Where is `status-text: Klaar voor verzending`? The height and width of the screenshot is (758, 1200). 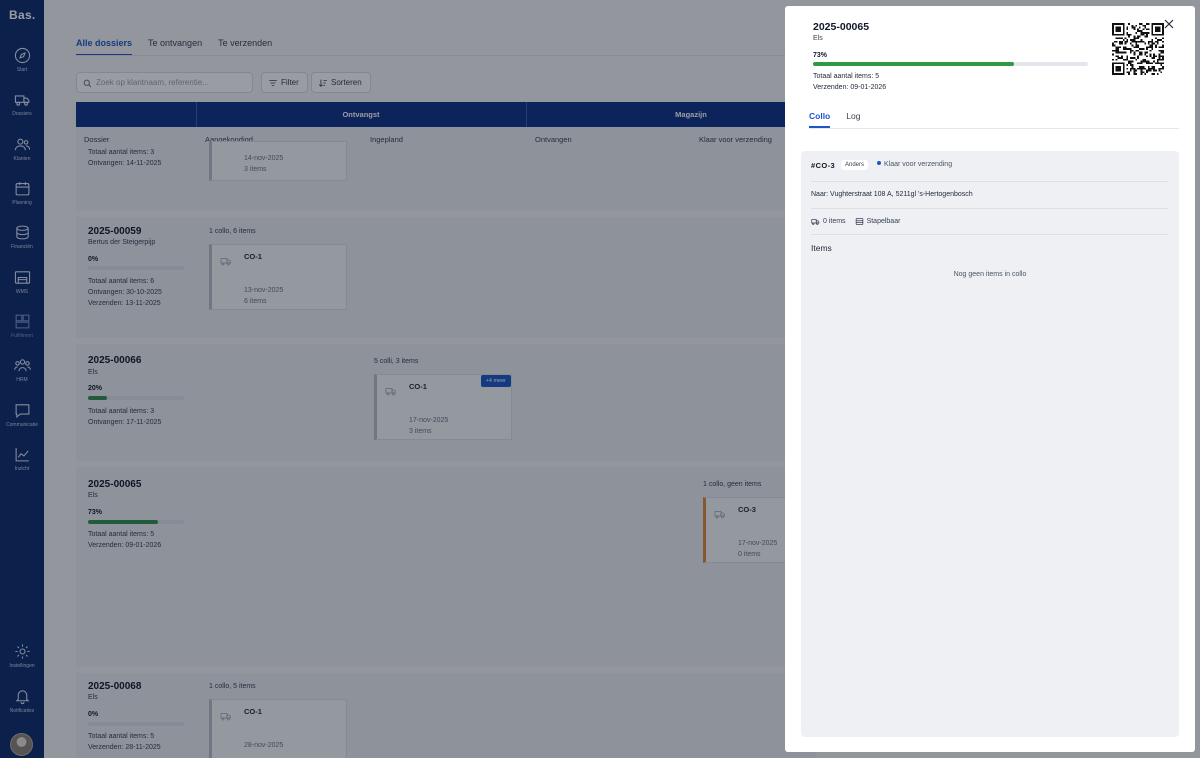 status-text: Klaar voor verzending is located at coordinates (918, 164).